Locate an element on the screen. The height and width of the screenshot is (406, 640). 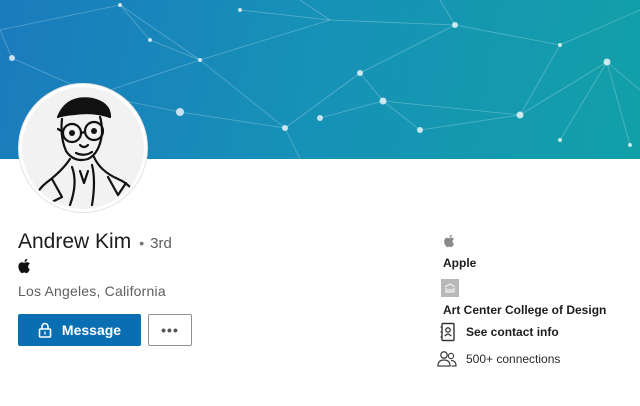
current-company-link: Apple is located at coordinates (459, 263).